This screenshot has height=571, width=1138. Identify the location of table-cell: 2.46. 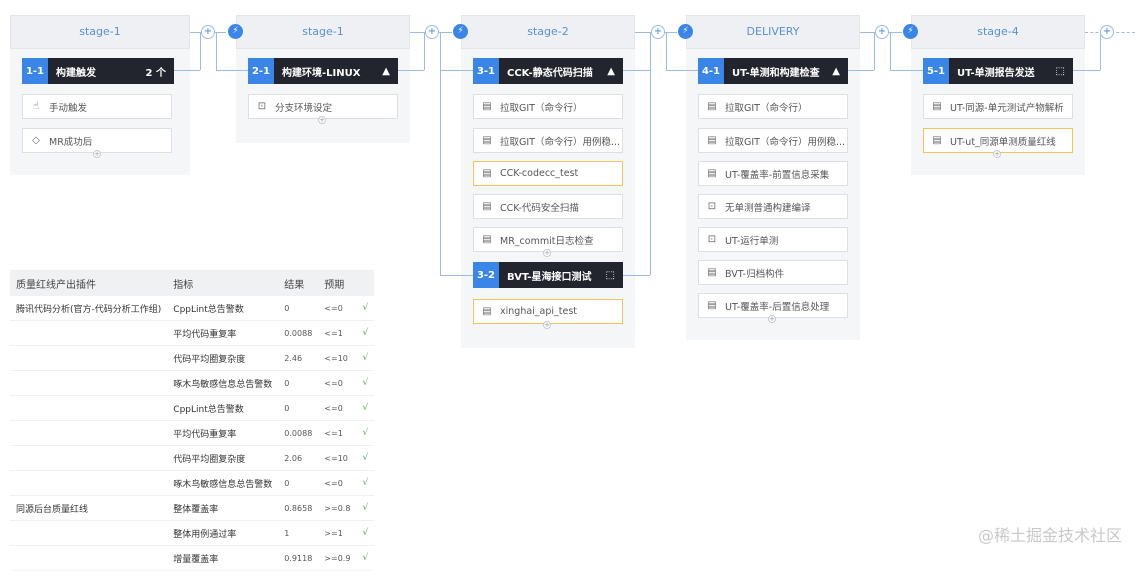
(298, 358).